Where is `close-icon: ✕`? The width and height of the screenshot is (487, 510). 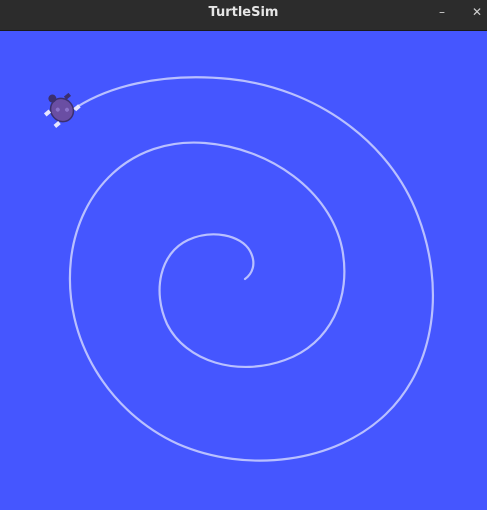 close-icon: ✕ is located at coordinates (476, 12).